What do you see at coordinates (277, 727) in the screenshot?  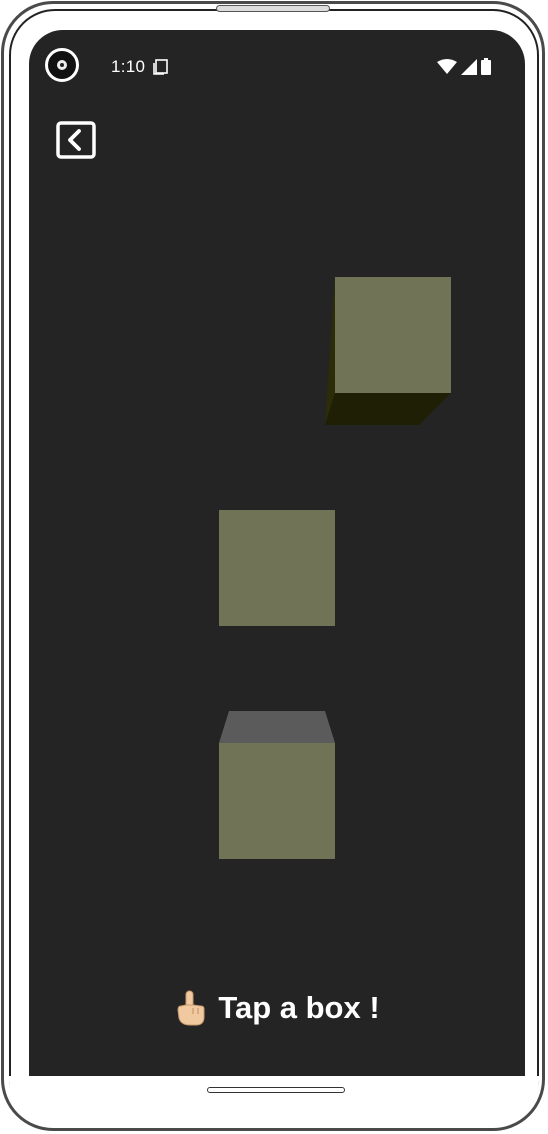 I see `box-3-top-side` at bounding box center [277, 727].